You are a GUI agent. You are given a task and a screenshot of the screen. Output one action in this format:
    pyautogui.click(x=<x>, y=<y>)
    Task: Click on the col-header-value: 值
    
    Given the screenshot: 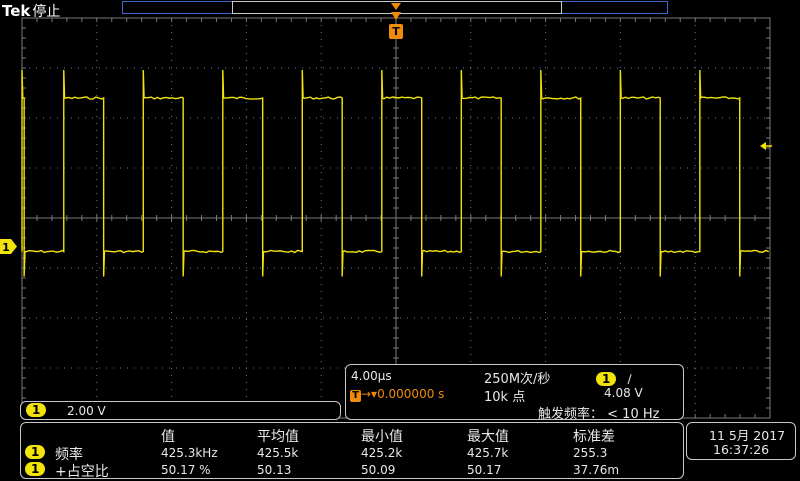 What is the action you would take?
    pyautogui.click(x=168, y=437)
    